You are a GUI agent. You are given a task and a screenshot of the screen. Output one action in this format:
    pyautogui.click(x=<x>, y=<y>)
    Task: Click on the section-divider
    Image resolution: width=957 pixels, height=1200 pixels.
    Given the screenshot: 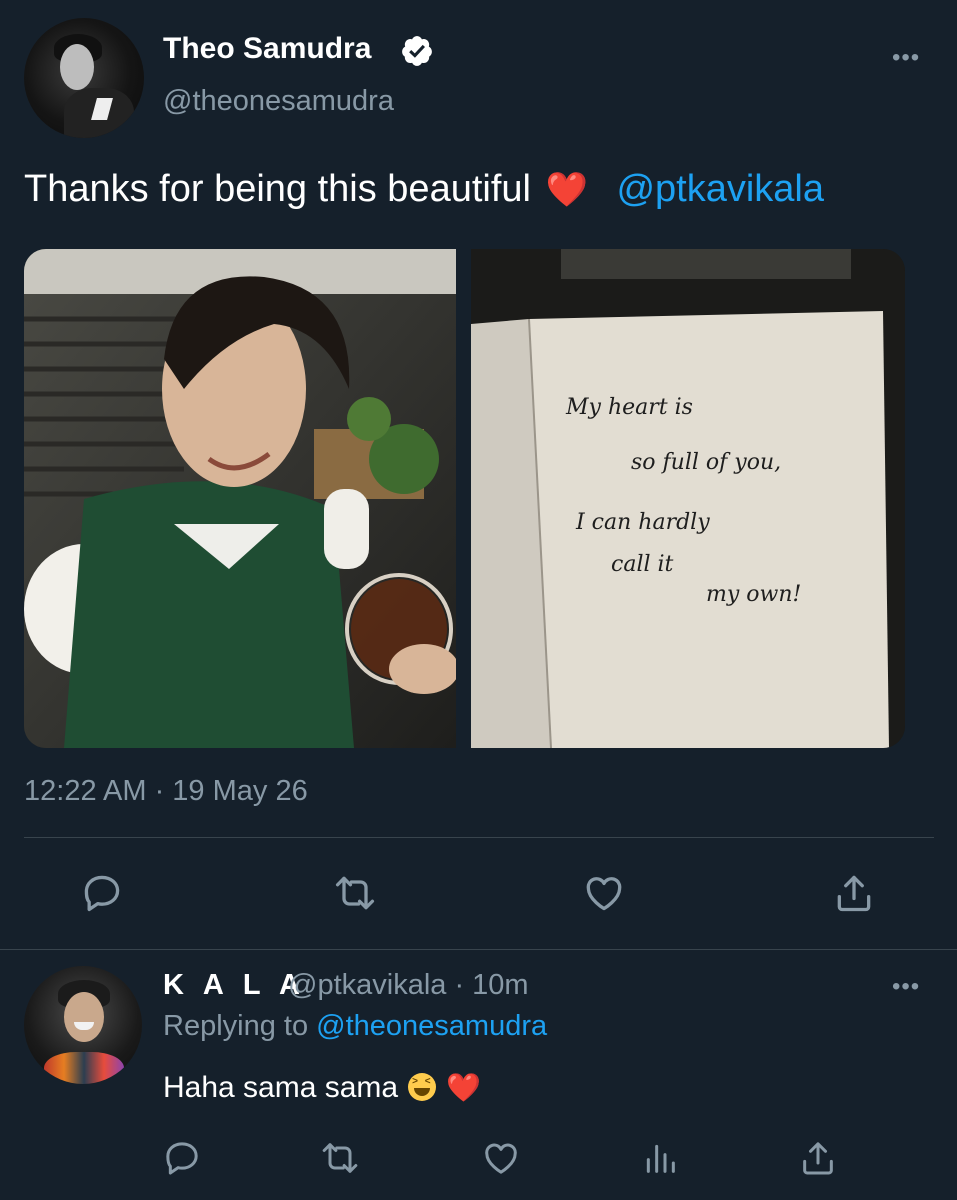 What is the action you would take?
    pyautogui.click(x=478, y=949)
    